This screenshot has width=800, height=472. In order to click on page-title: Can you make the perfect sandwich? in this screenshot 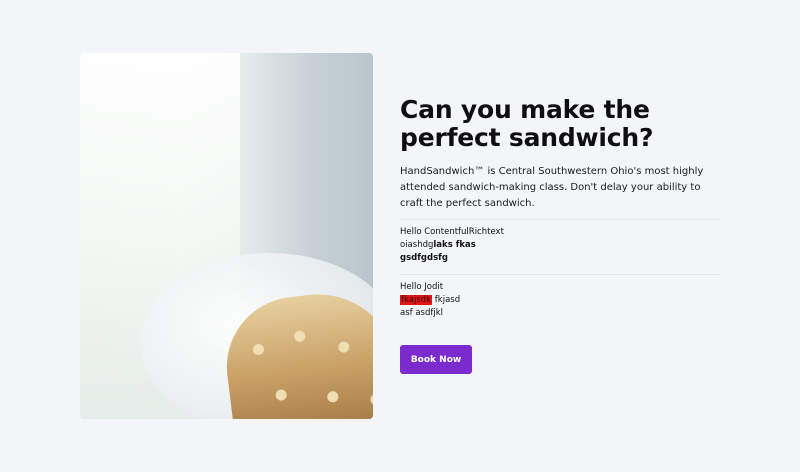, I will do `click(527, 123)`.